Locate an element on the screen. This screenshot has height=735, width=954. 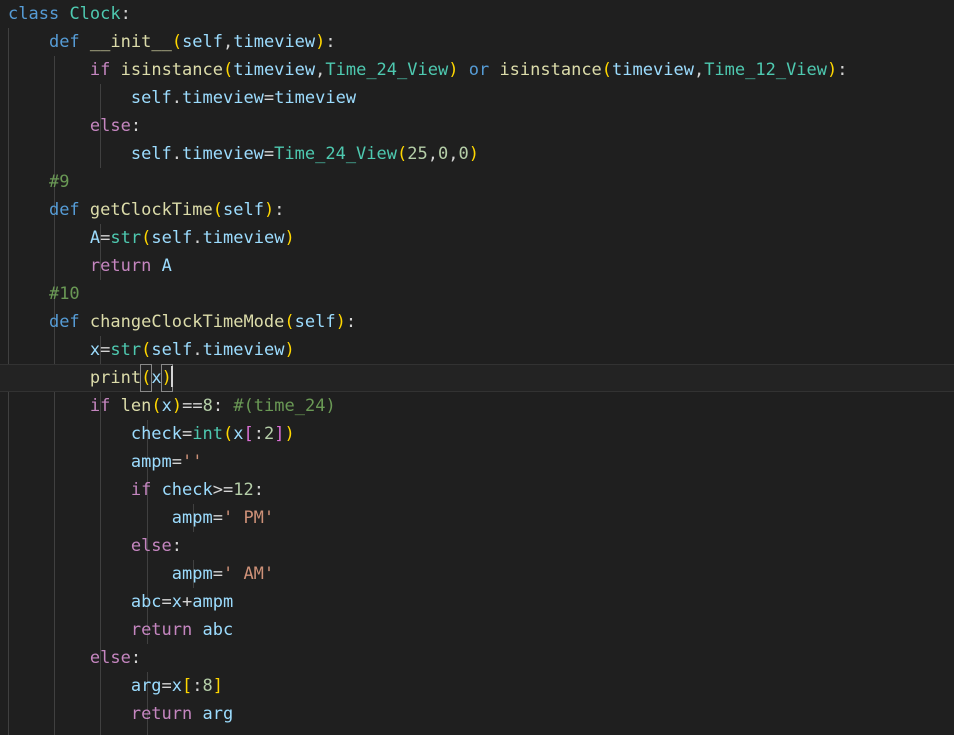
code-line-19: ampm=' PM' is located at coordinates (477, 518).